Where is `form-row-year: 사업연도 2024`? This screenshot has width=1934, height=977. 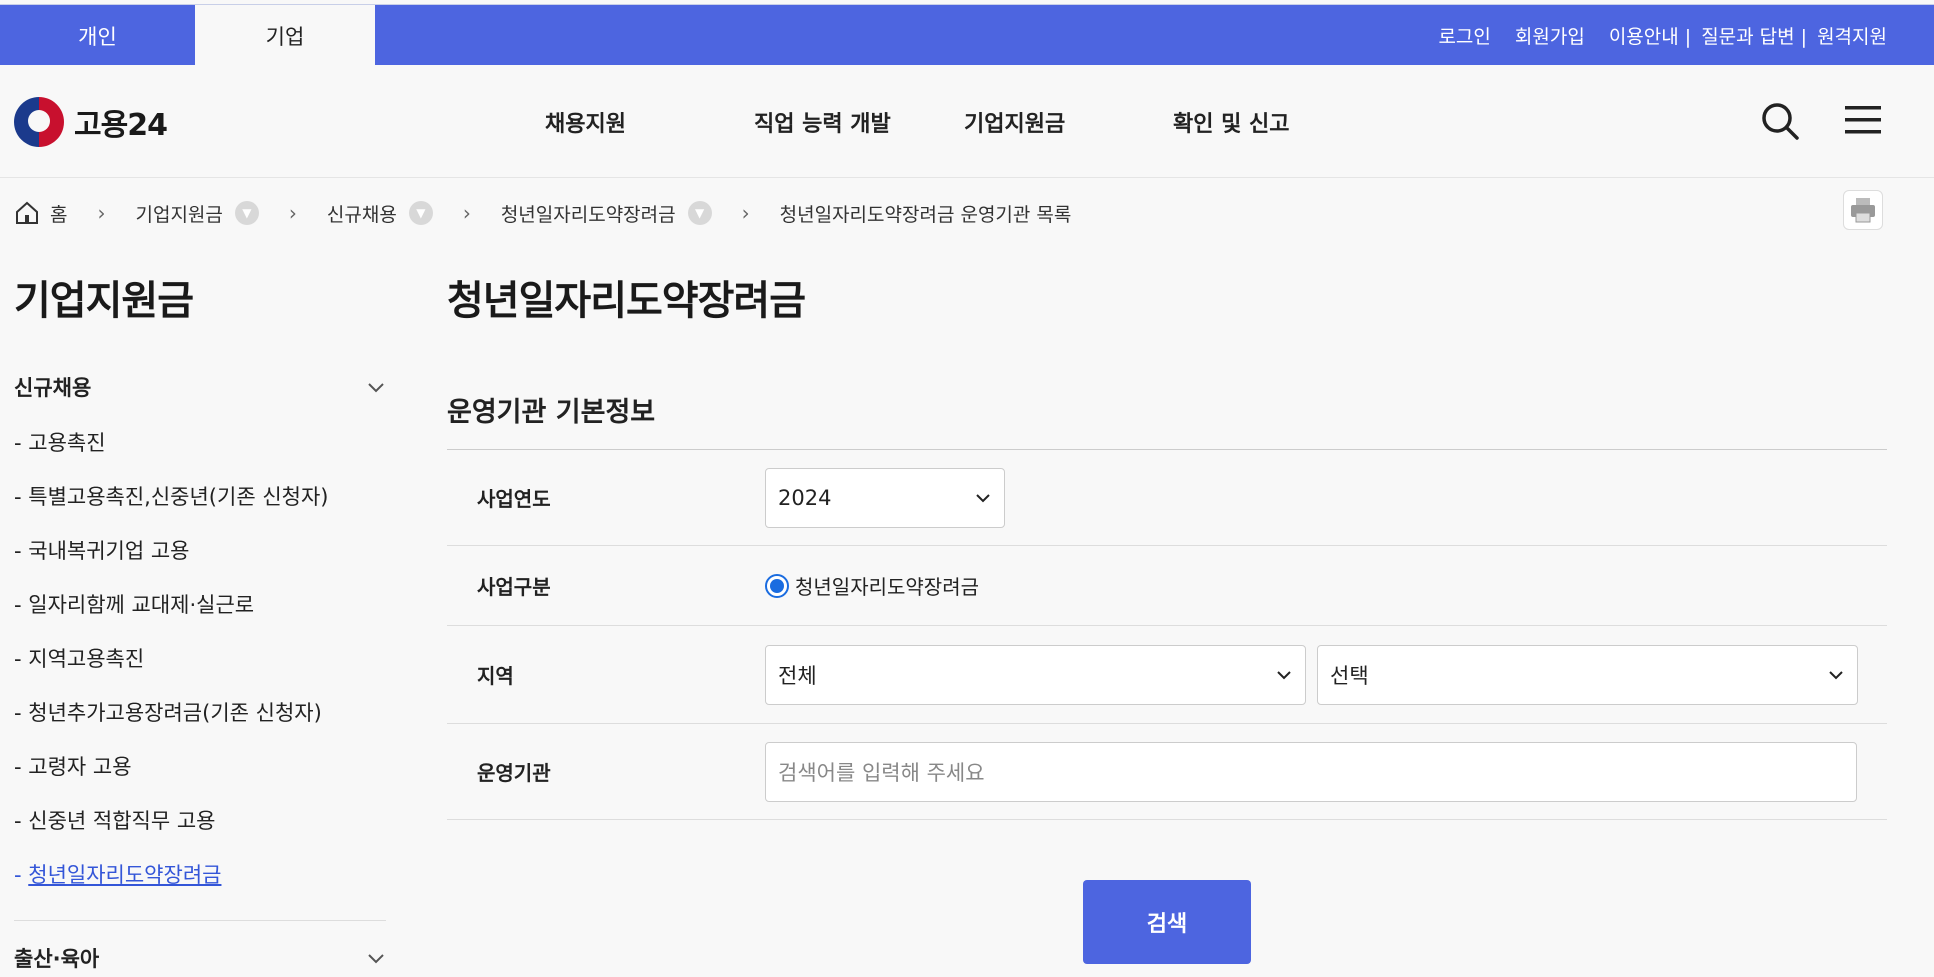 form-row-year: 사업연도 2024 is located at coordinates (1167, 498).